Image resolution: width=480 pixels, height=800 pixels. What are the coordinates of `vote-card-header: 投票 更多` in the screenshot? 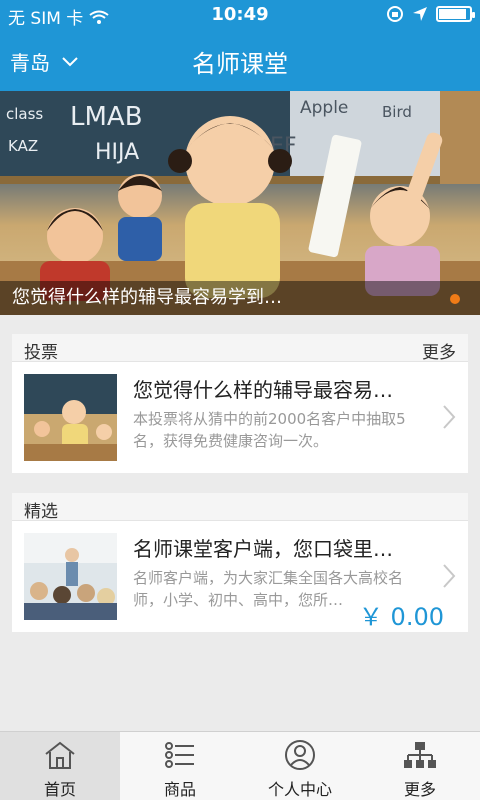 It's located at (240, 348).